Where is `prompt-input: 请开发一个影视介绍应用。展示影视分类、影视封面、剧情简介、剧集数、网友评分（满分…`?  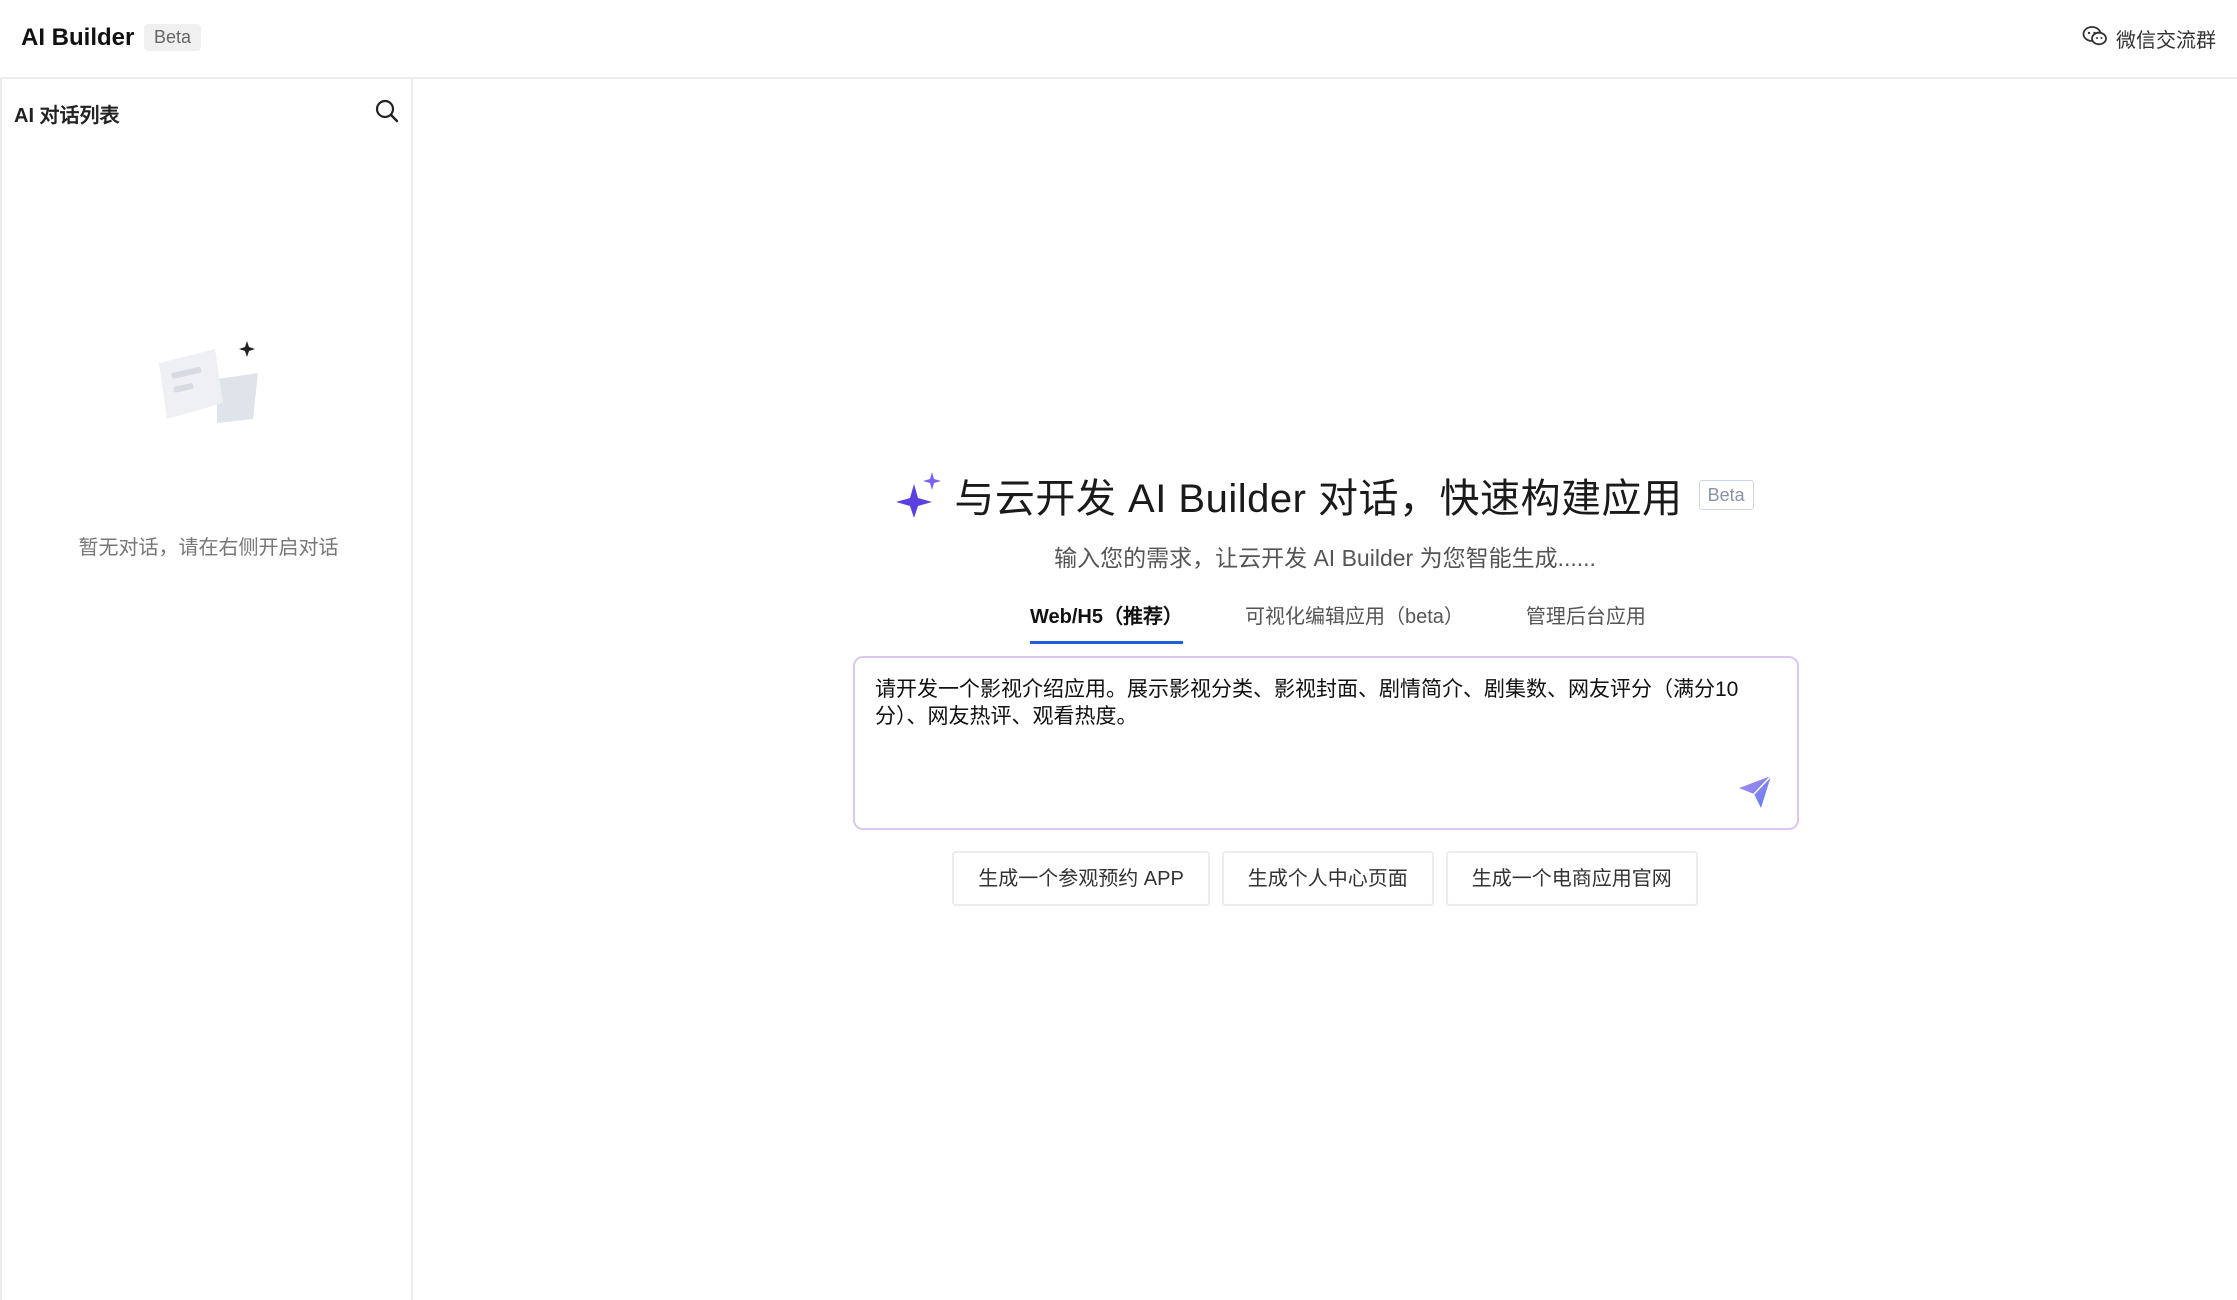 prompt-input: 请开发一个影视介绍应用。展示影视分类、影视封面、剧情简介、剧集数、网友评分（满分… is located at coordinates (1315, 726).